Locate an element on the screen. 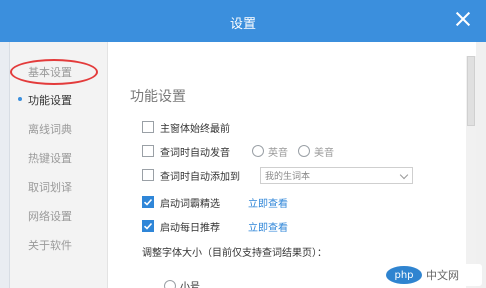 Image resolution: width=486 pixels, height=288 pixels. php-logo: php is located at coordinates (404, 275).